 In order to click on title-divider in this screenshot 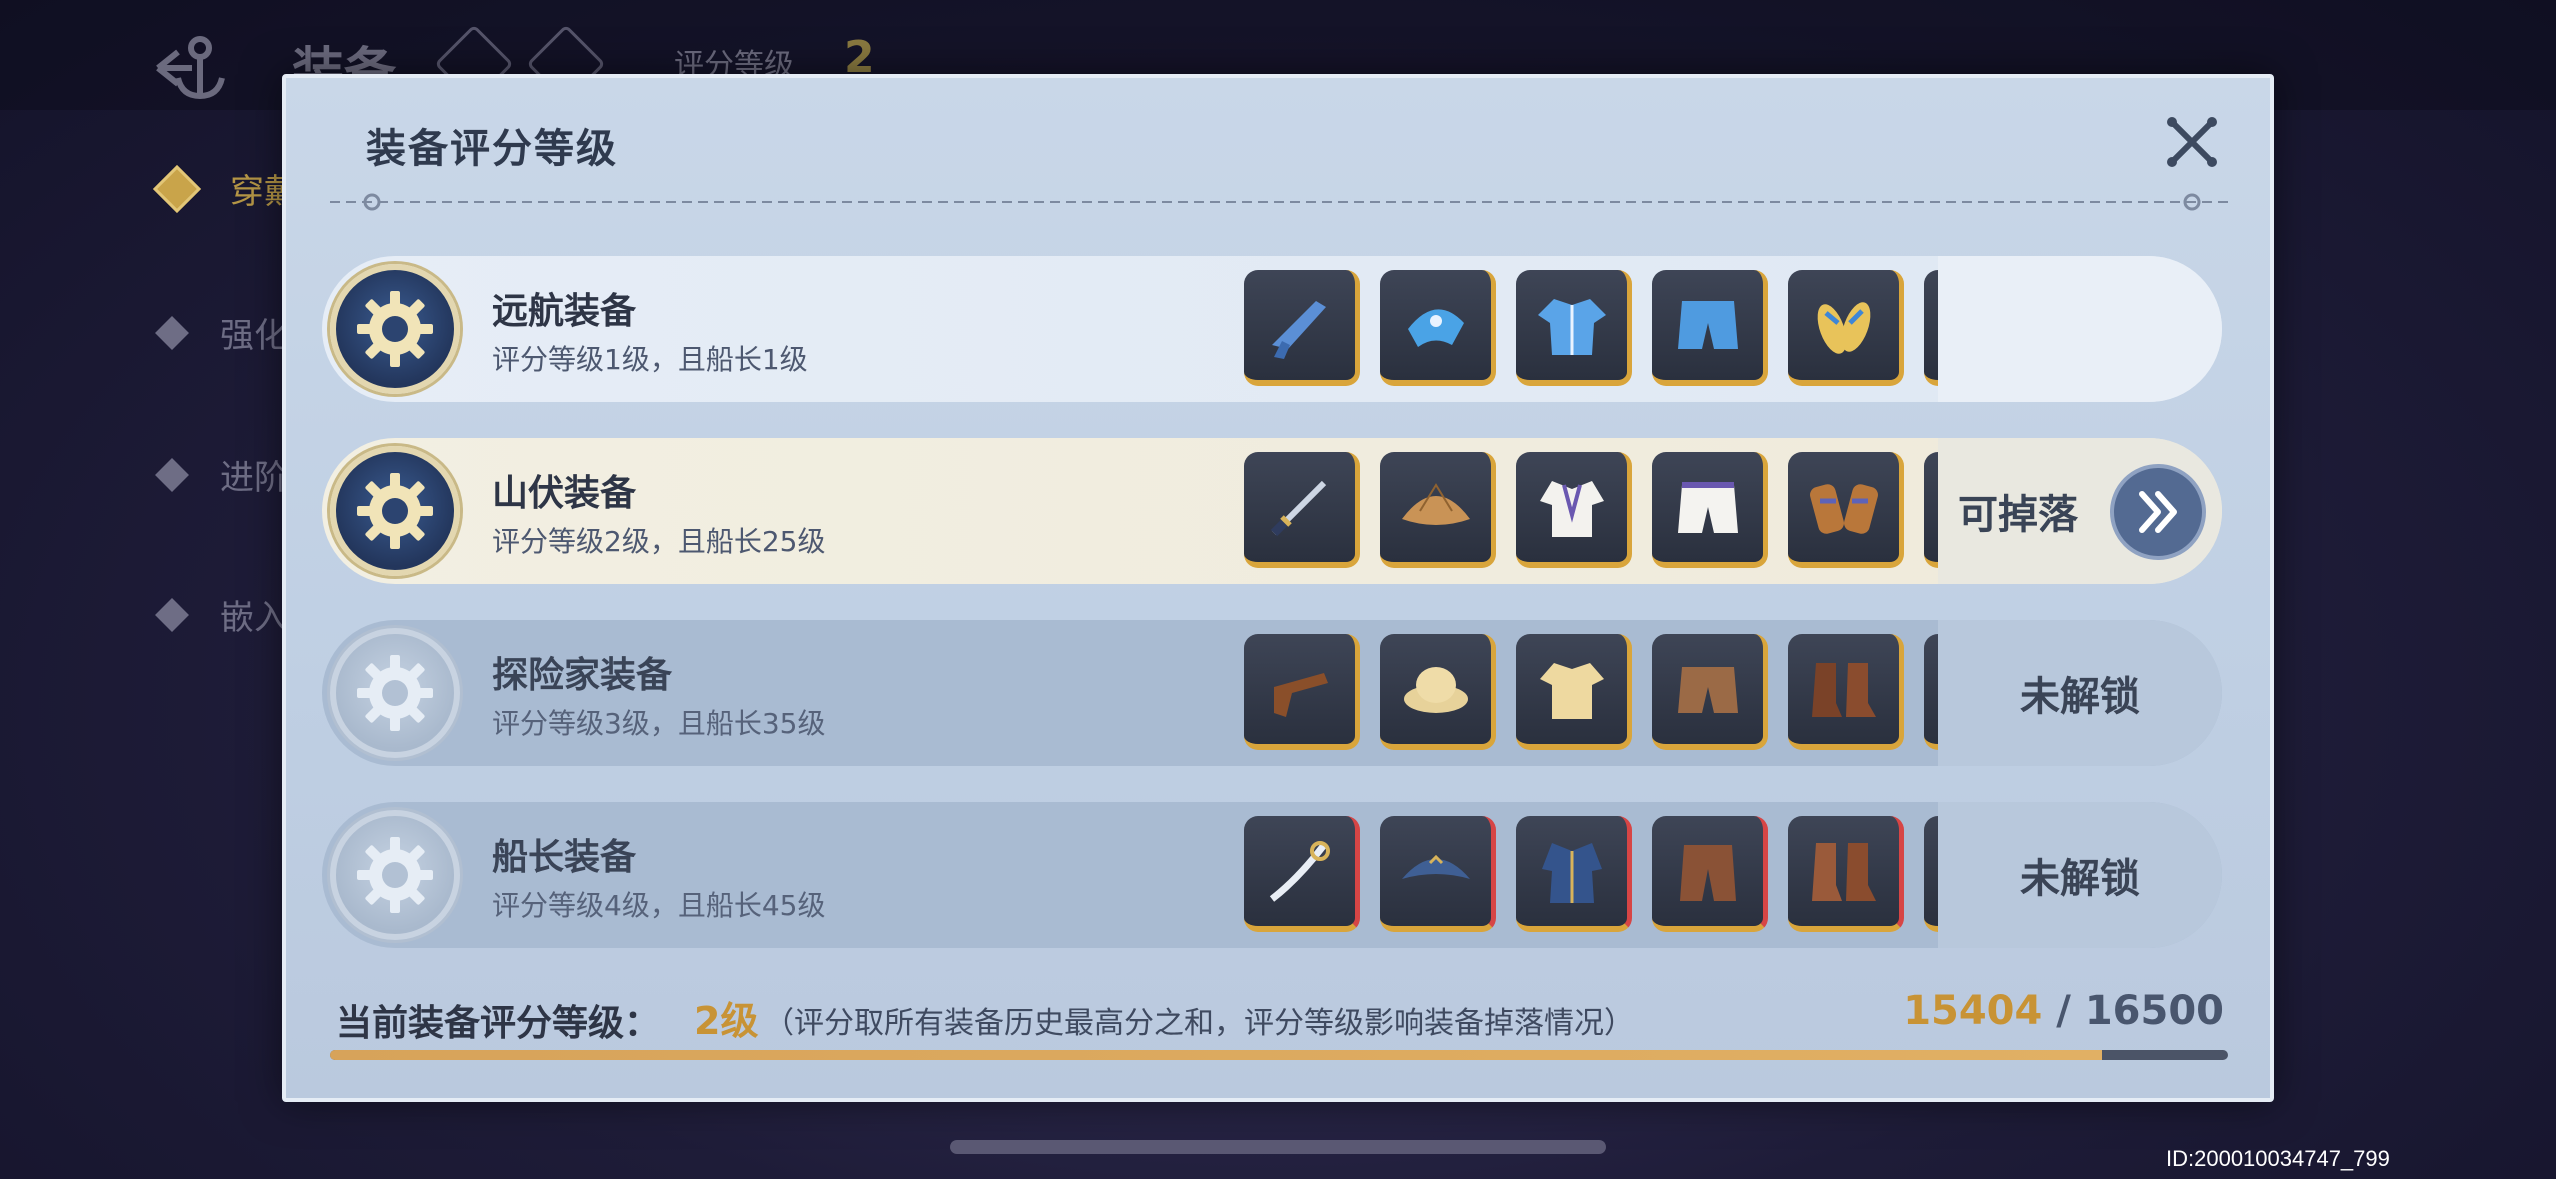, I will do `click(1282, 202)`.